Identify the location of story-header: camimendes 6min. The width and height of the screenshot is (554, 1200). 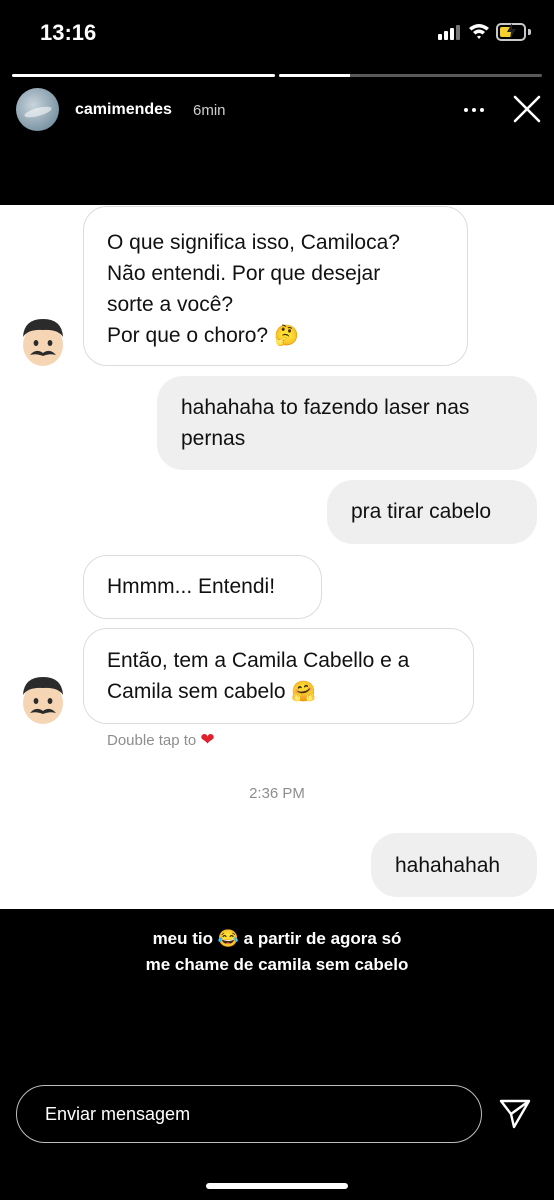
(277, 110).